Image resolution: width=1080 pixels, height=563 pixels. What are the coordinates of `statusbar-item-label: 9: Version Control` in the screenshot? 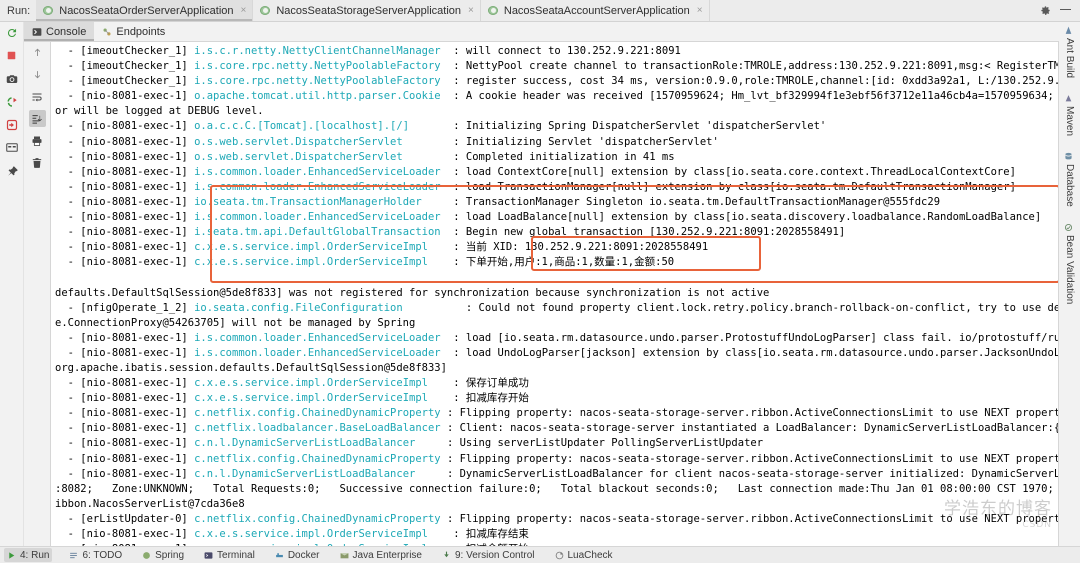 It's located at (495, 555).